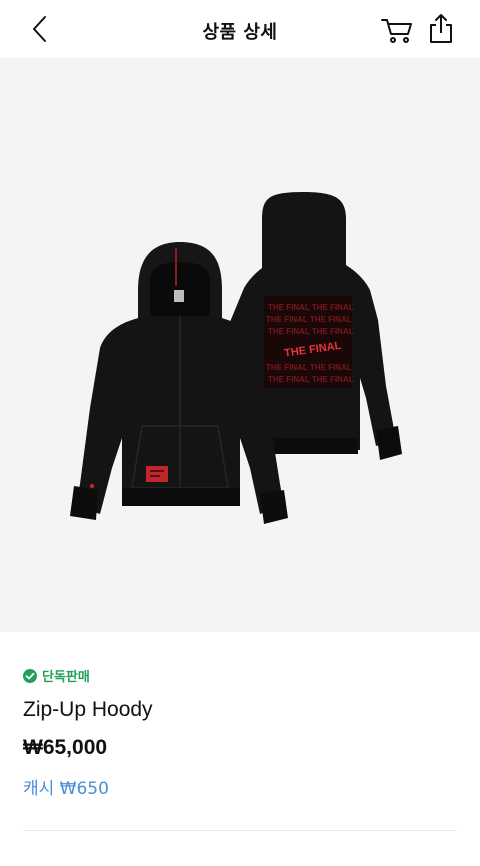 This screenshot has height=866, width=480. I want to click on share-button, so click(441, 29).